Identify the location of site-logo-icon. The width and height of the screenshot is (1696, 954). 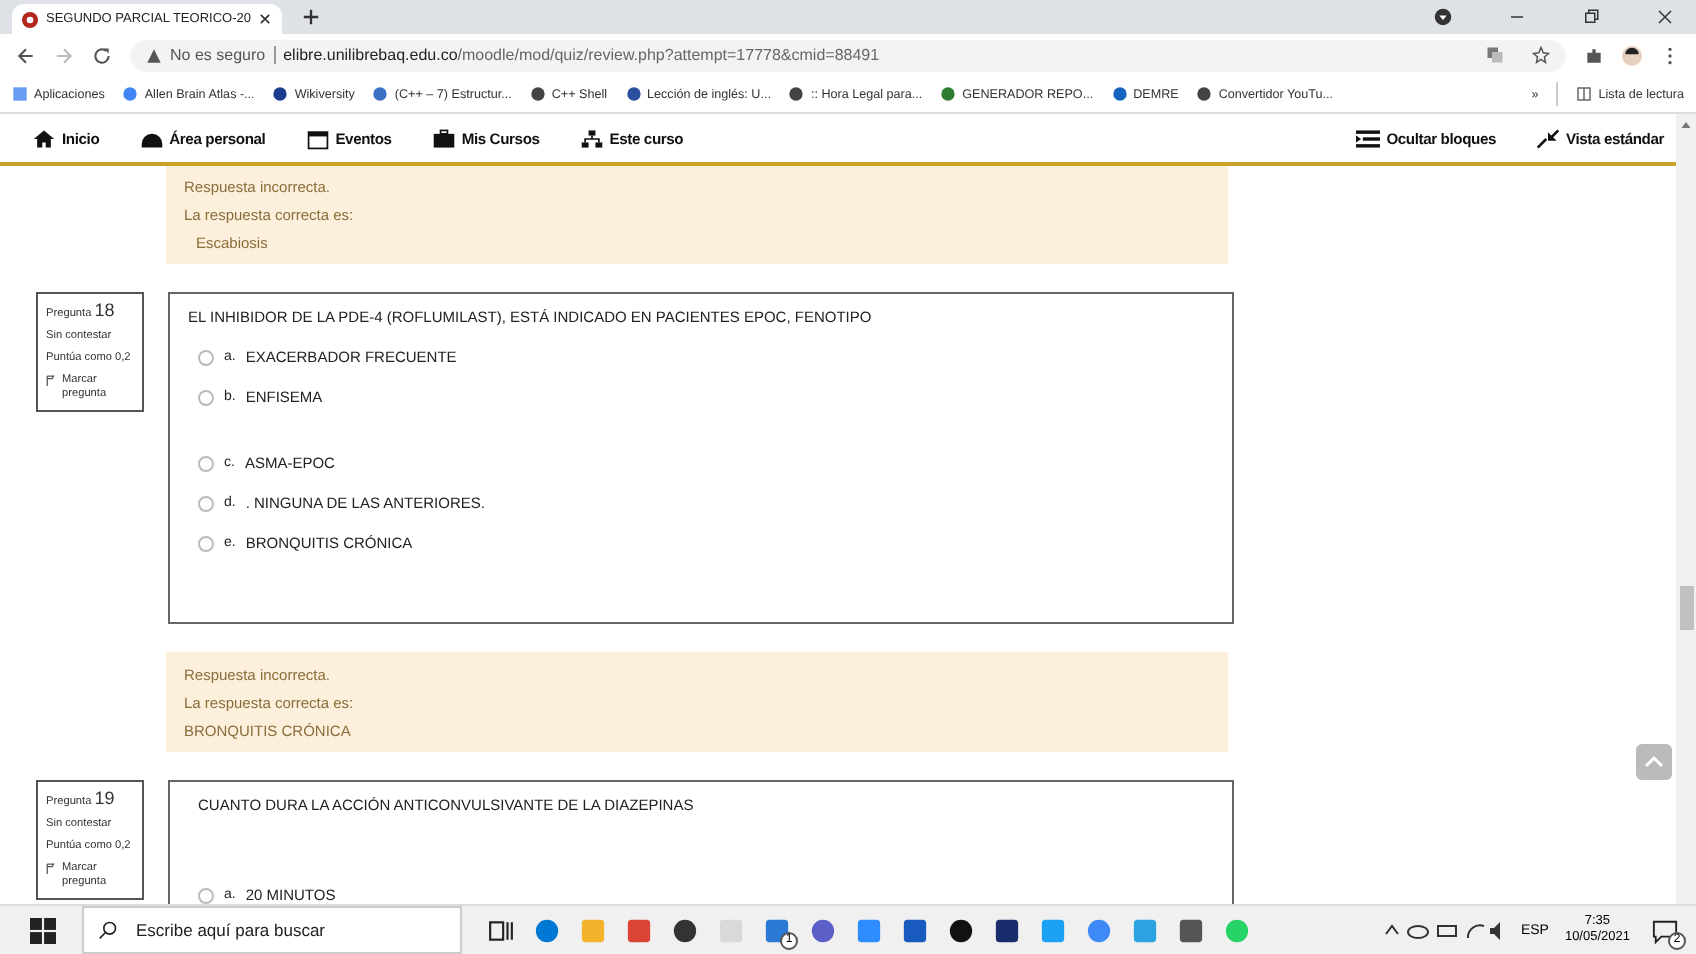
(30, 19).